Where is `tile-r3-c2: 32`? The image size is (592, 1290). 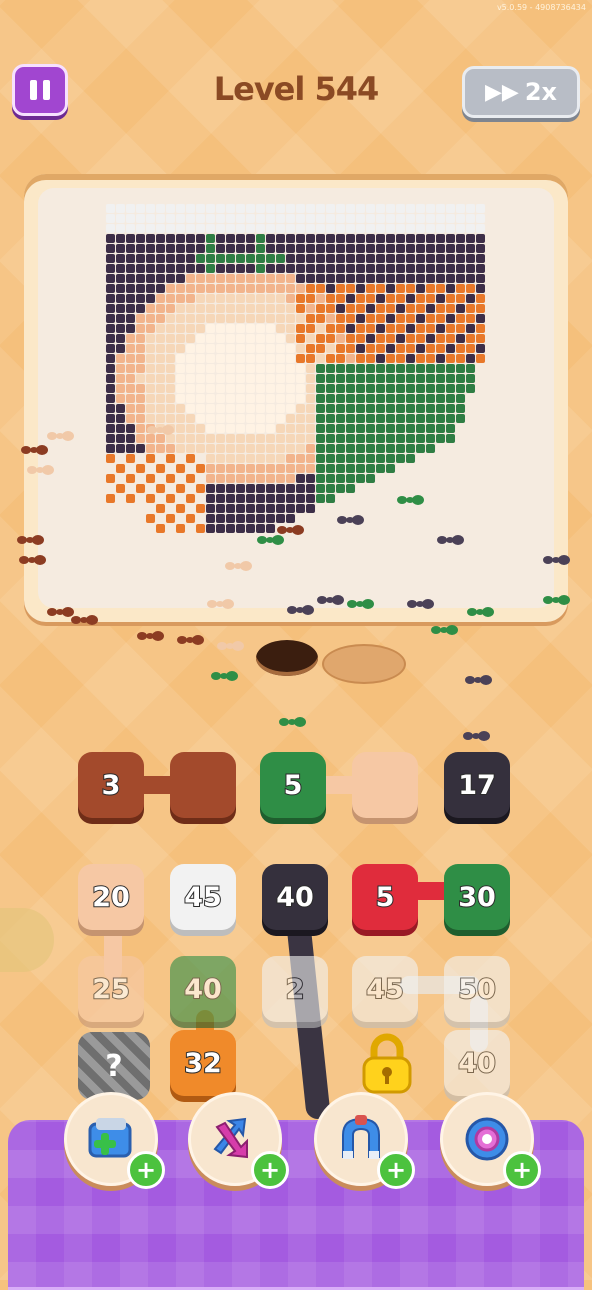
tile-r3-c2: 32 is located at coordinates (203, 1063).